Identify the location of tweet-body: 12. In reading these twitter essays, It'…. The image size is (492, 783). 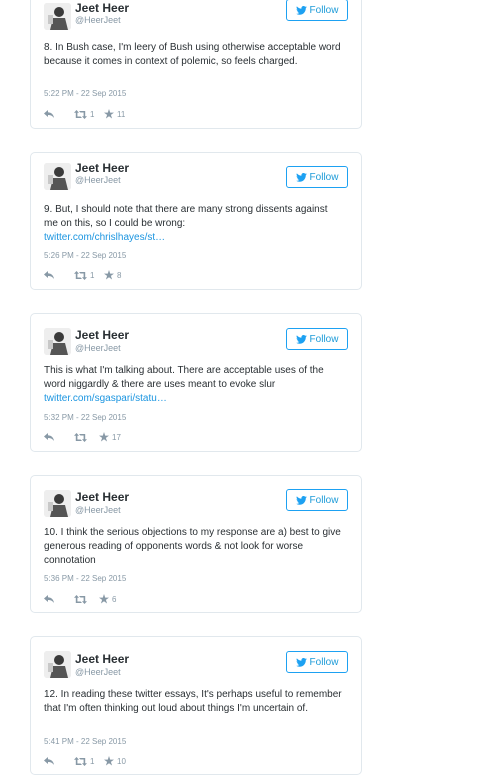
(193, 701).